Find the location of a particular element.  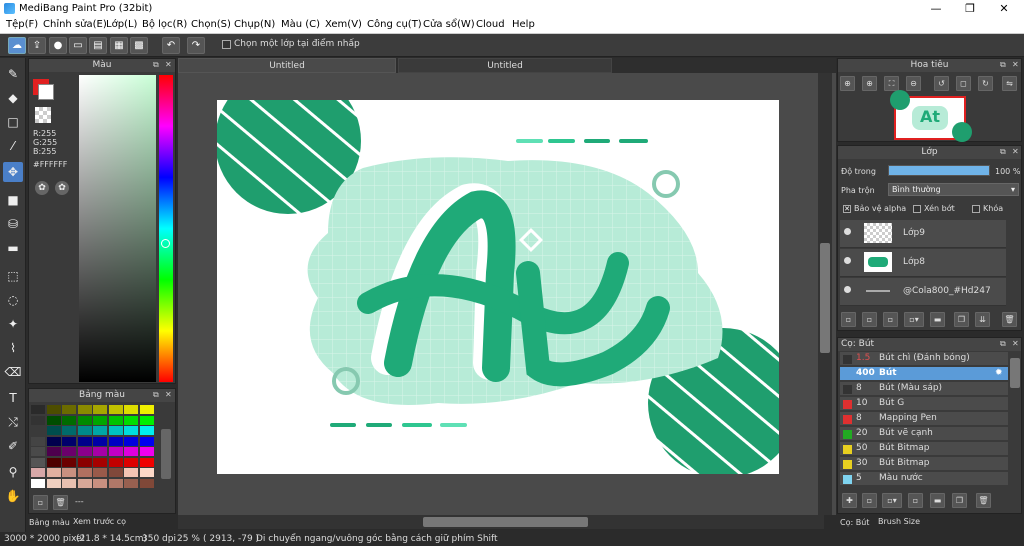

rotate-right-icon: ↻ is located at coordinates (985, 83).